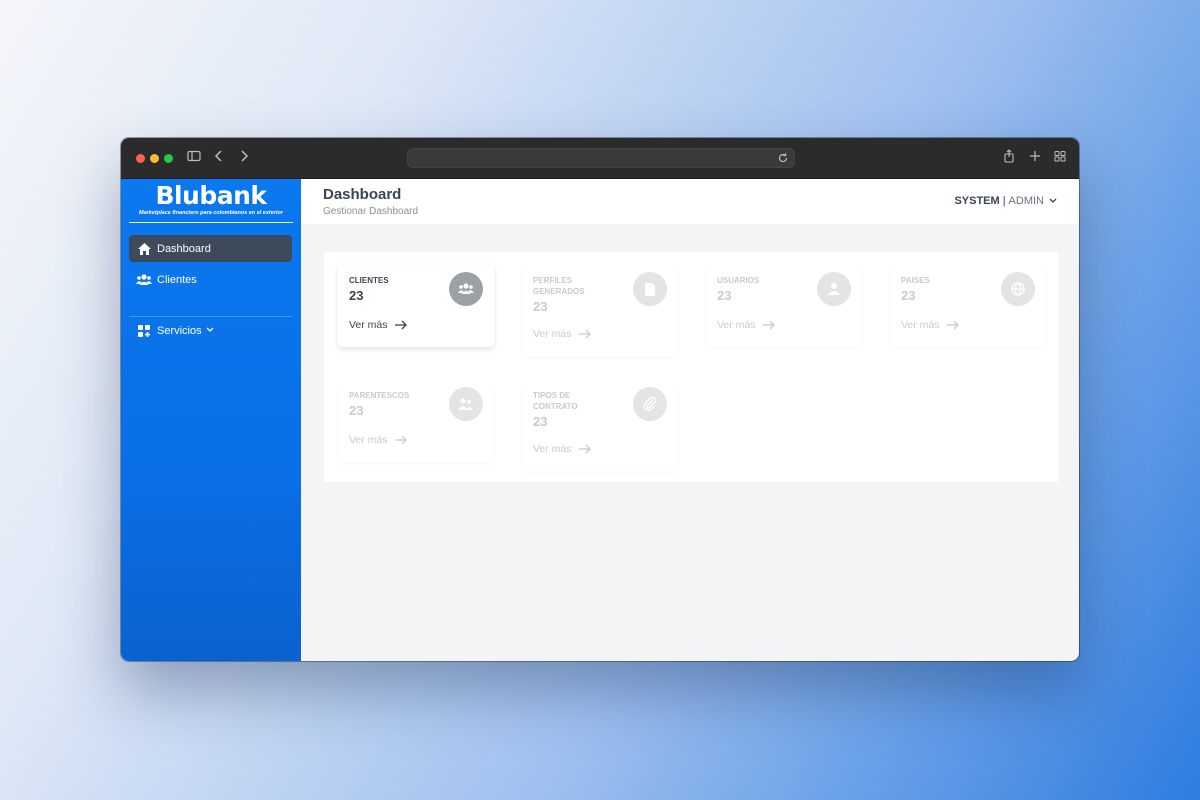 Image resolution: width=1200 pixels, height=800 pixels. What do you see at coordinates (1035, 156) in the screenshot?
I see `new-tab-icon` at bounding box center [1035, 156].